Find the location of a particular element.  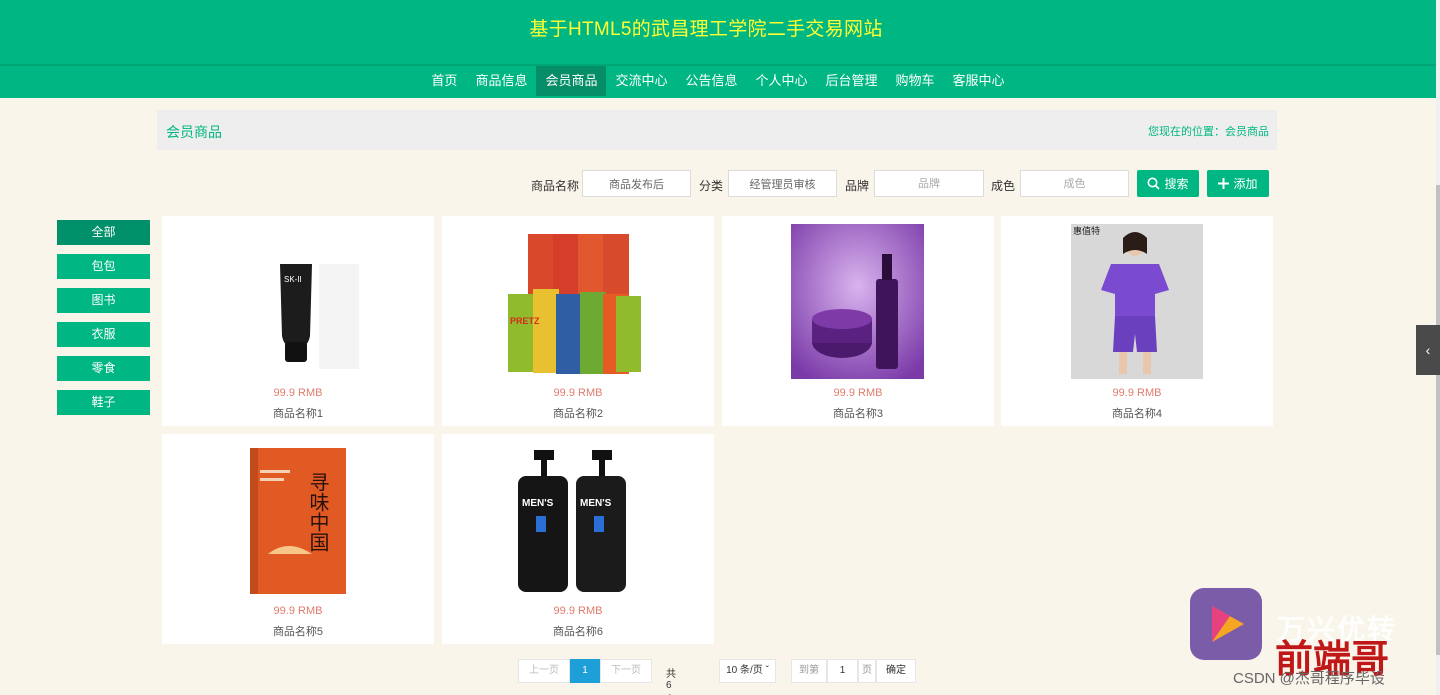

category-books: 图书 is located at coordinates (103, 300).